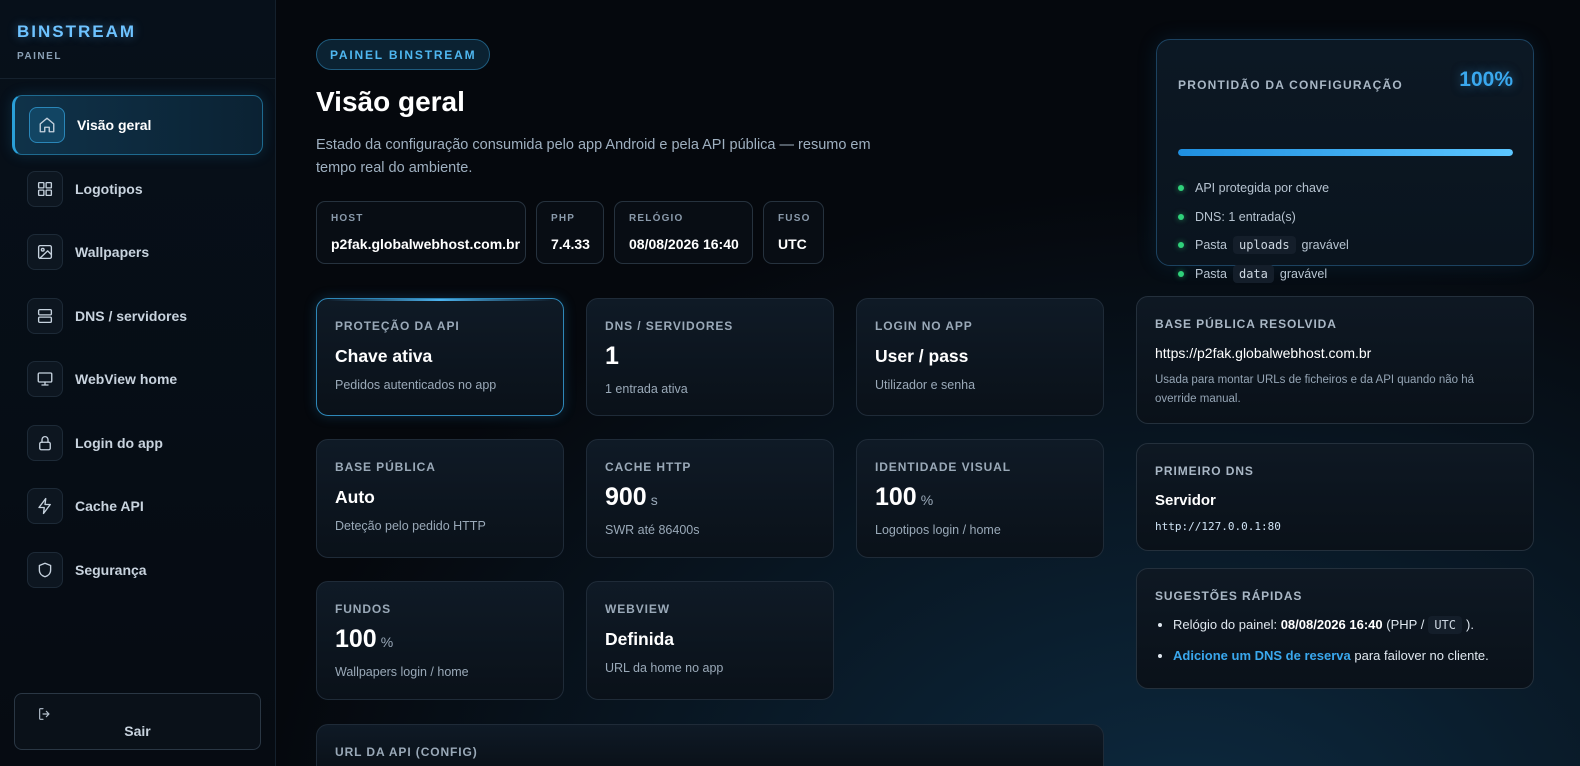 This screenshot has width=1580, height=766. Describe the element at coordinates (131, 315) in the screenshot. I see `sidebar-item-label: DNS / servidores` at that location.